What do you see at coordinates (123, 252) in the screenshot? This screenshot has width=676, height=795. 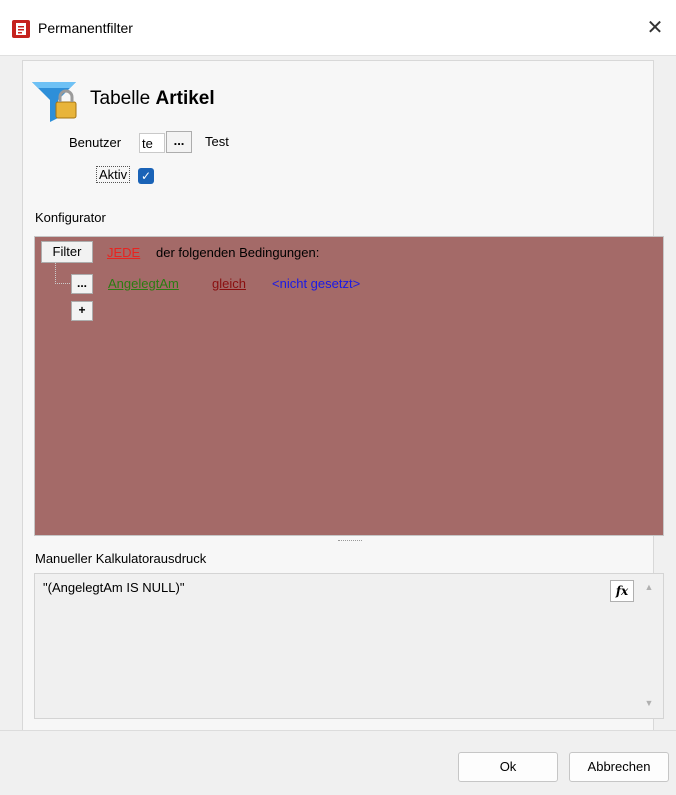 I see `quantifier-link: JEDE` at bounding box center [123, 252].